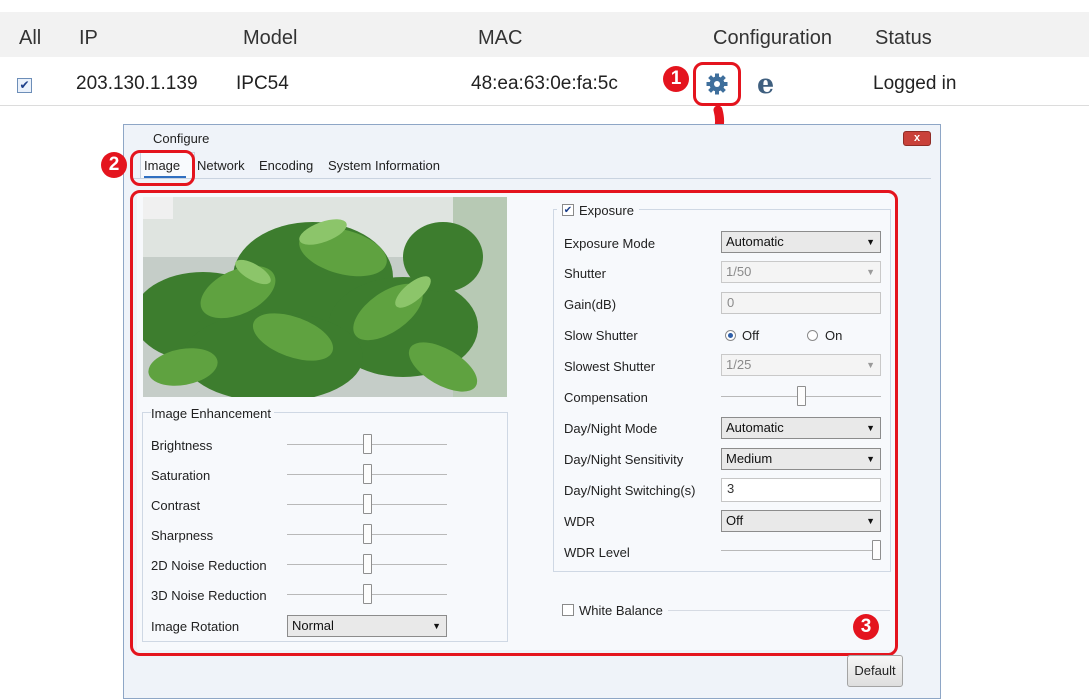  What do you see at coordinates (903, 38) in the screenshot?
I see `header-status: Status` at bounding box center [903, 38].